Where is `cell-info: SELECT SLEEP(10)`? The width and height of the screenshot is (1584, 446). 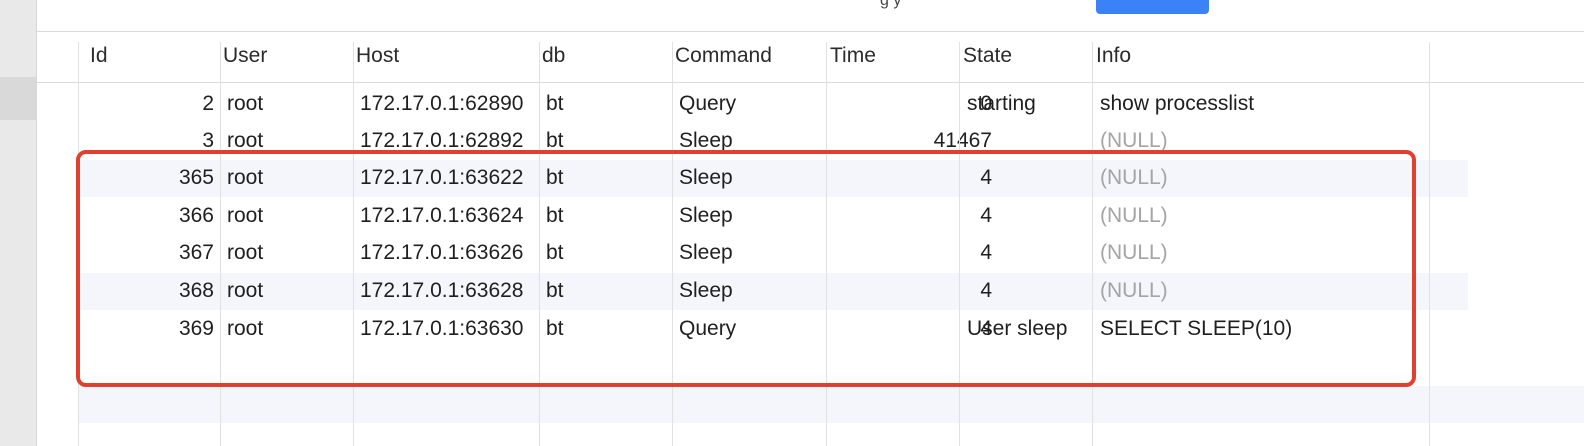
cell-info: SELECT SLEEP(10) is located at coordinates (1196, 328).